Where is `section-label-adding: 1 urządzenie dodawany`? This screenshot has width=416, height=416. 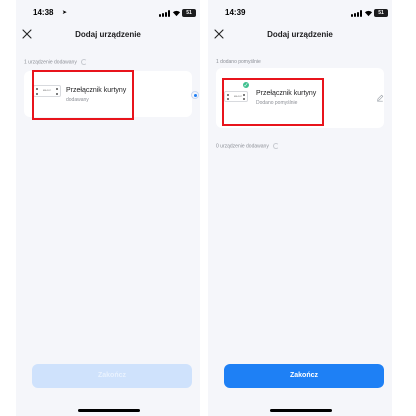 section-label-adding: 1 urządzenie dodawany is located at coordinates (55, 62).